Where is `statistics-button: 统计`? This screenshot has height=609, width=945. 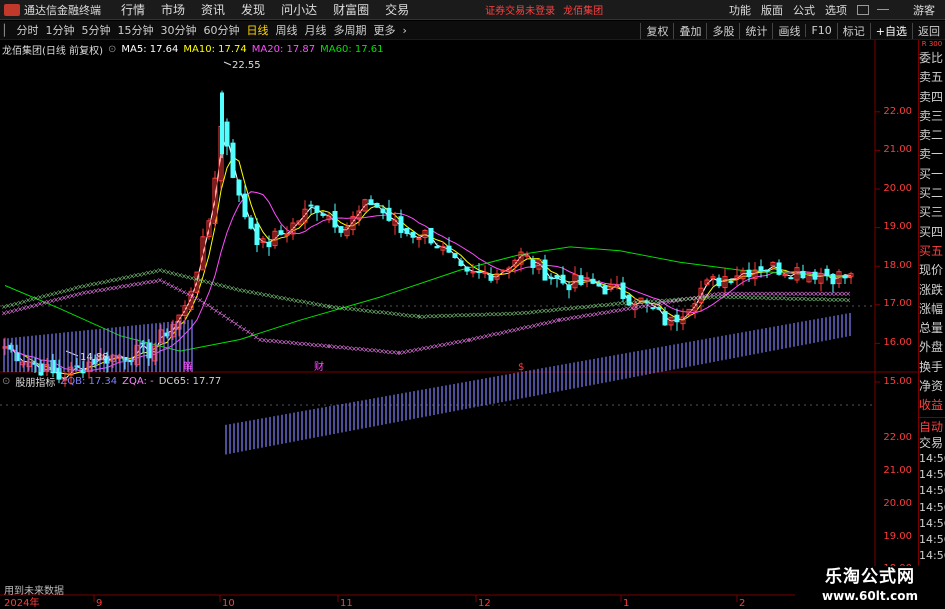 statistics-button: 统计 is located at coordinates (755, 30).